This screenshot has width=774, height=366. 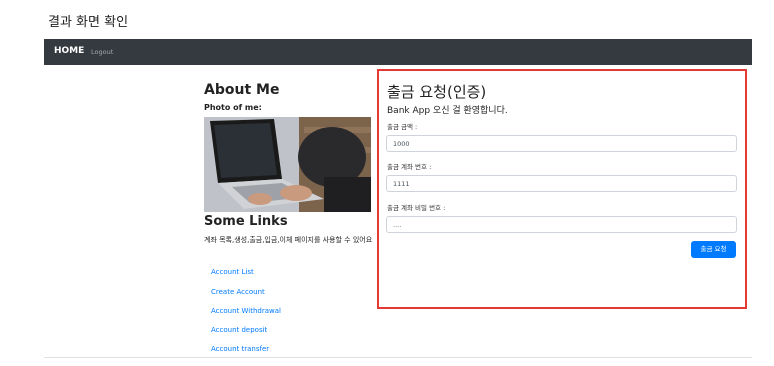 I want to click on password-label: 출금 계좌 비밀 번호 :, so click(x=416, y=208).